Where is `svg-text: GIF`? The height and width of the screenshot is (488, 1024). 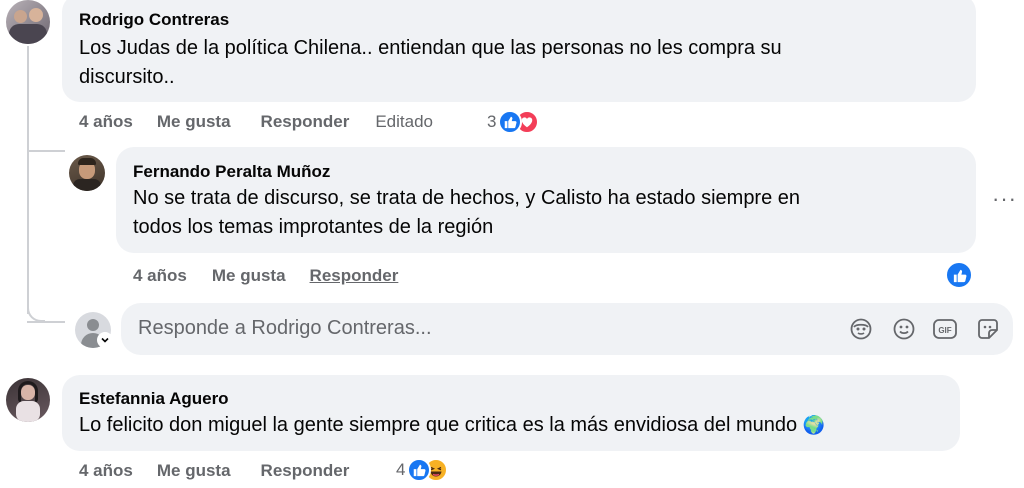 svg-text: GIF is located at coordinates (944, 330).